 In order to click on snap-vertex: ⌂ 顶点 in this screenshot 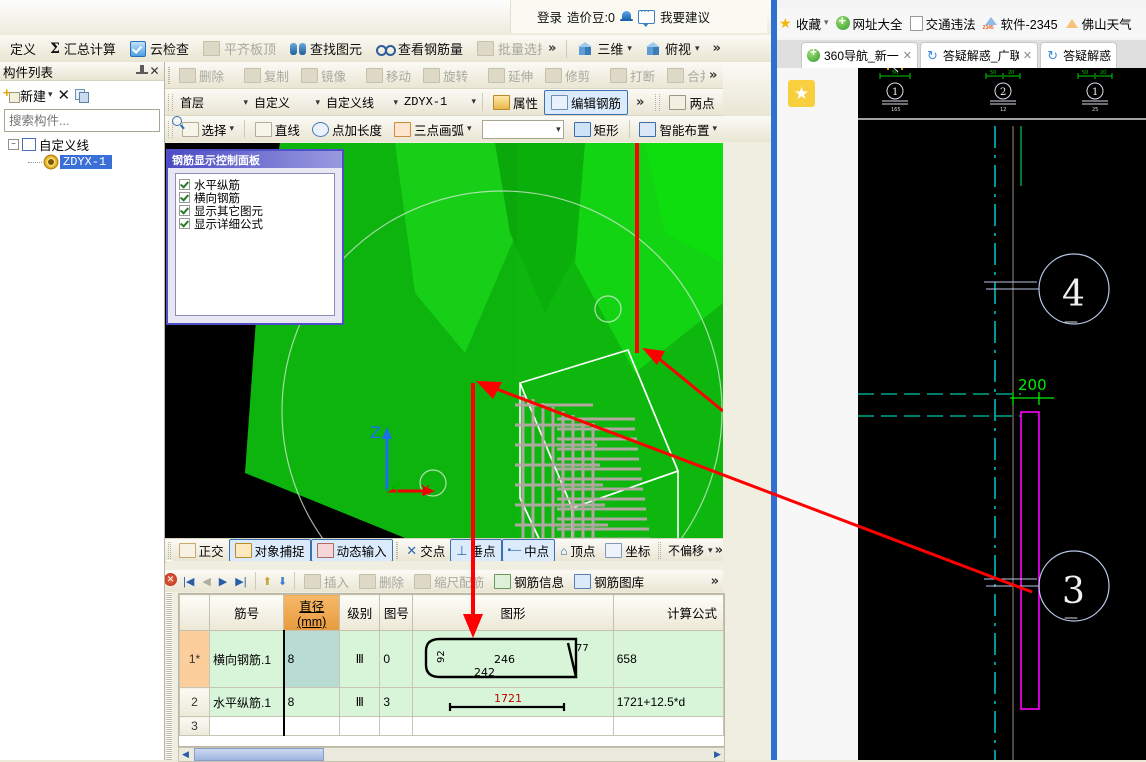, I will do `click(577, 550)`.